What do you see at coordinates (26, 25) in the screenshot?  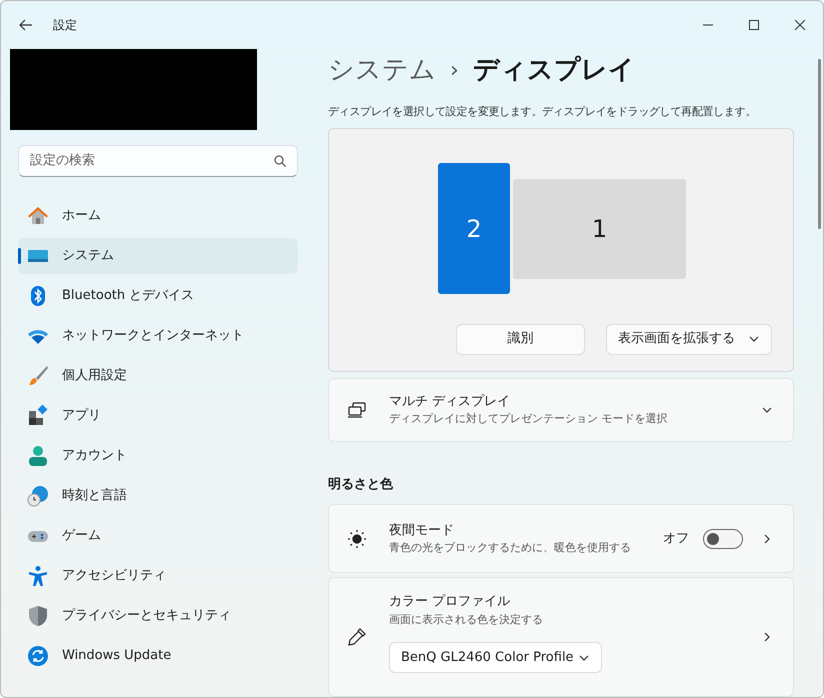 I see `back-arrow-icon` at bounding box center [26, 25].